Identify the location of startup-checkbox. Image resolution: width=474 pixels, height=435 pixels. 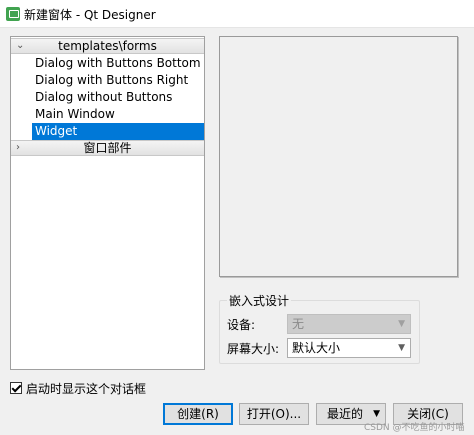
(16, 388).